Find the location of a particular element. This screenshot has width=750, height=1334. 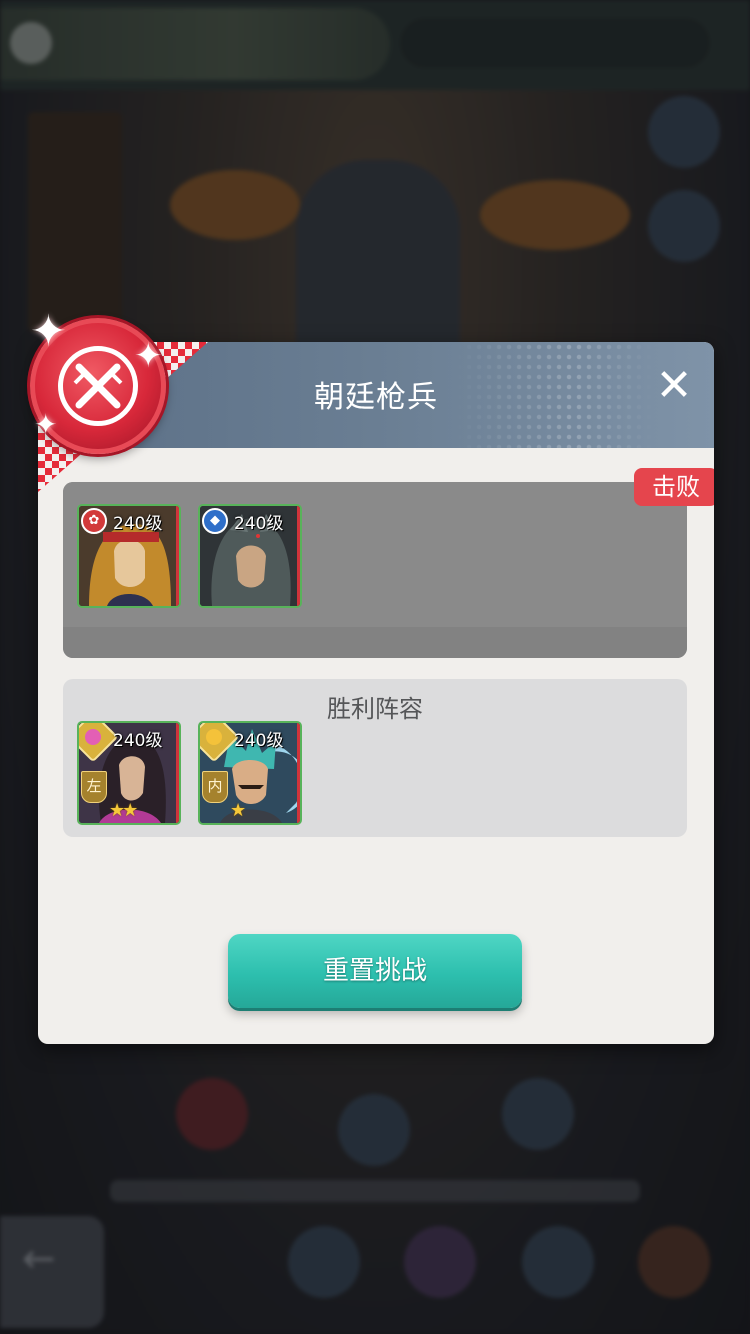

defeat-badge: 击败 is located at coordinates (674, 487).